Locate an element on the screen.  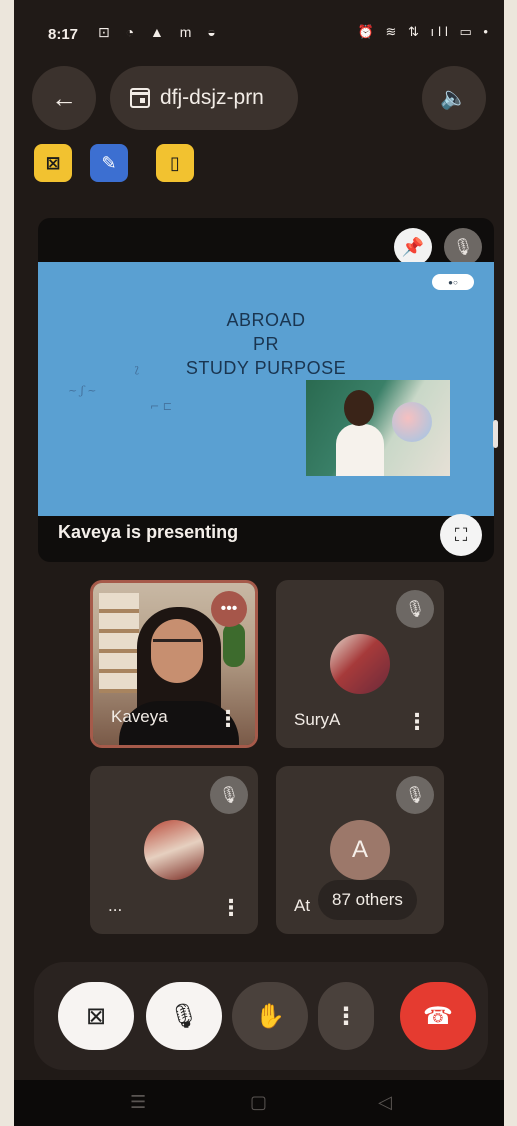
presenter-label: Kaveya is presenting is located at coordinates (148, 532).